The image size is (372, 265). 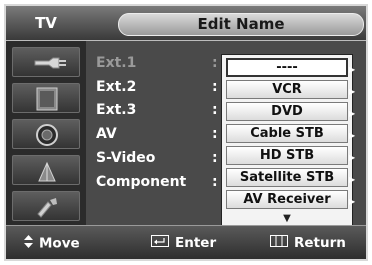 What do you see at coordinates (46, 98) in the screenshot?
I see `sidebar-item-picture` at bounding box center [46, 98].